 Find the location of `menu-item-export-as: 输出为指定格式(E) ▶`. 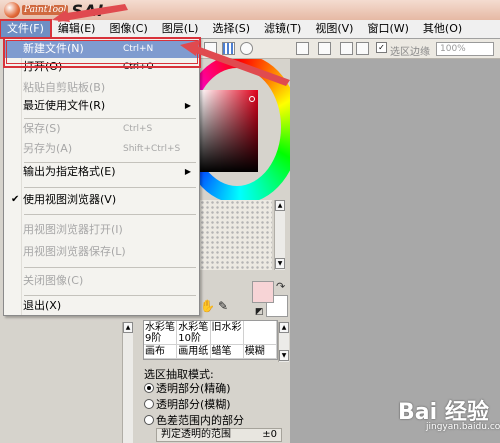

menu-item-export-as: 输出为指定格式(E) ▶ is located at coordinates (102, 172).